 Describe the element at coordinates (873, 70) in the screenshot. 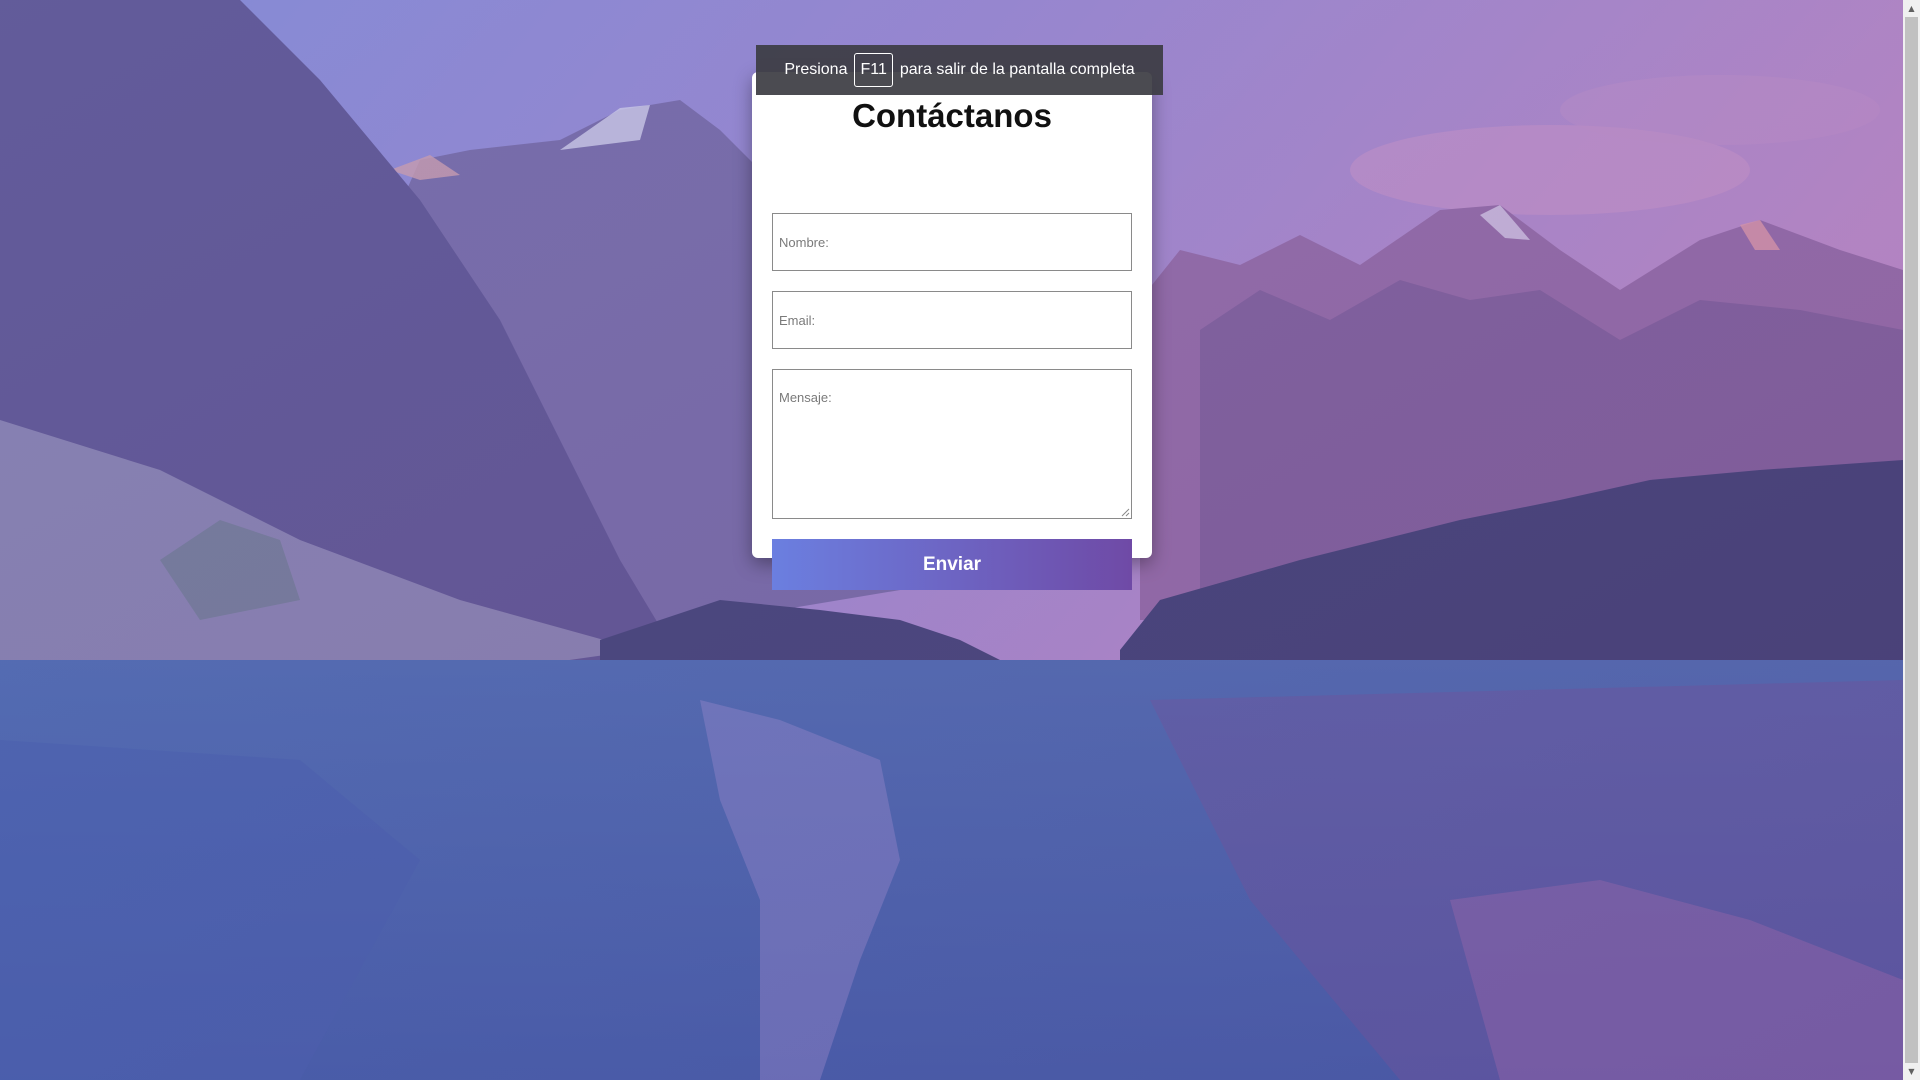

I see `f11-key-badge: F11` at that location.